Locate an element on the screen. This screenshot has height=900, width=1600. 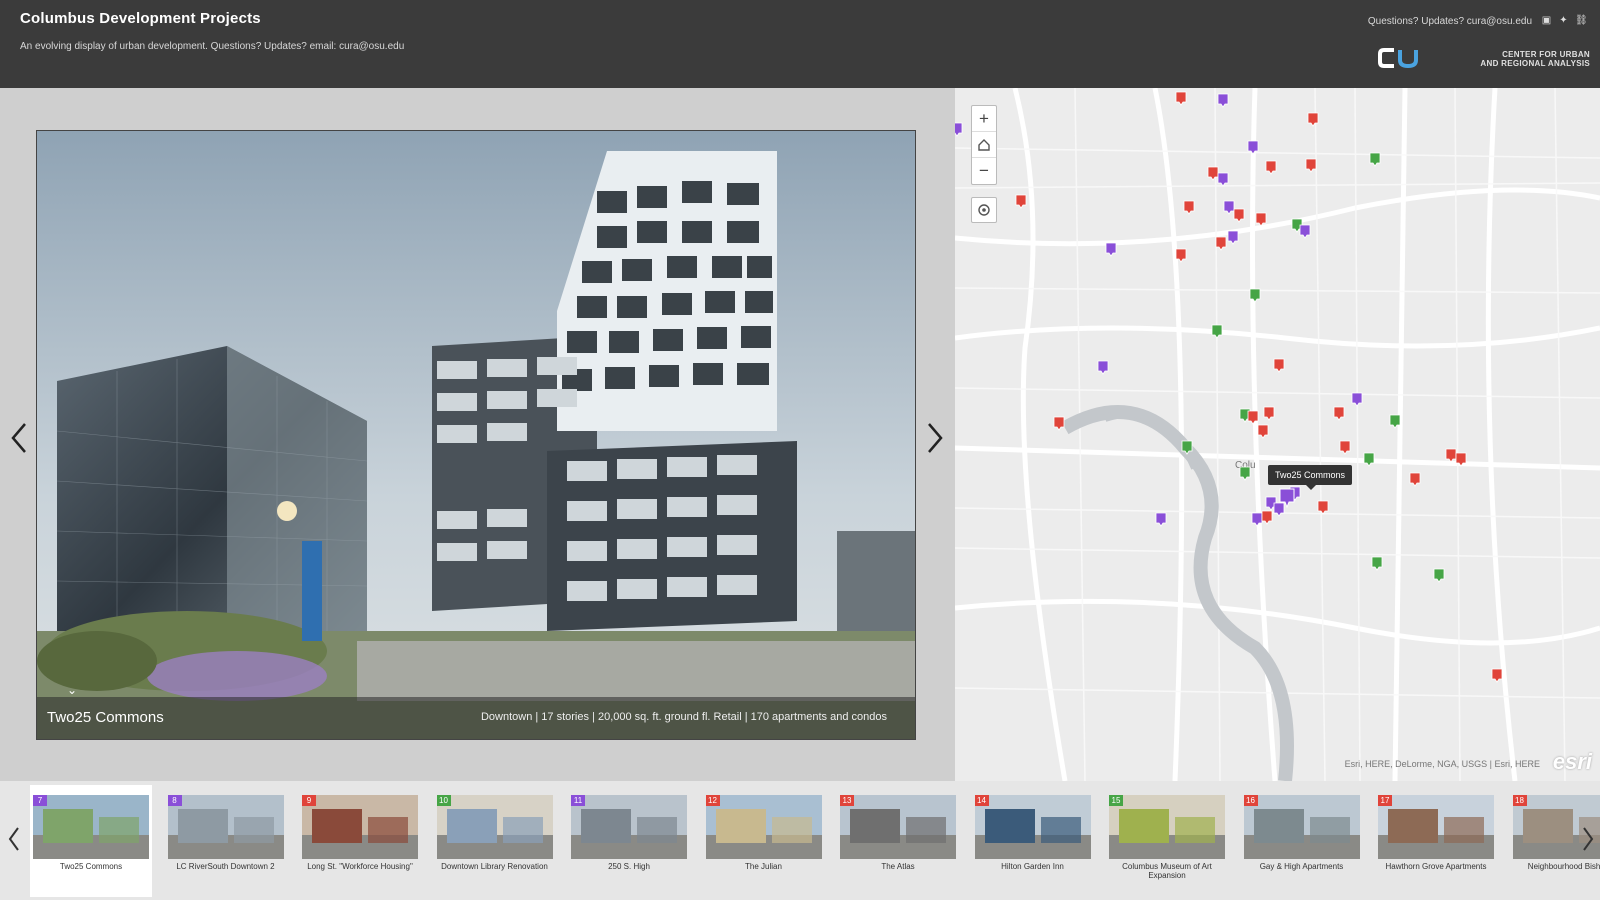
thumbnail-item: 8 LC RiverSouth Downtown 2 is located at coordinates (226, 841).